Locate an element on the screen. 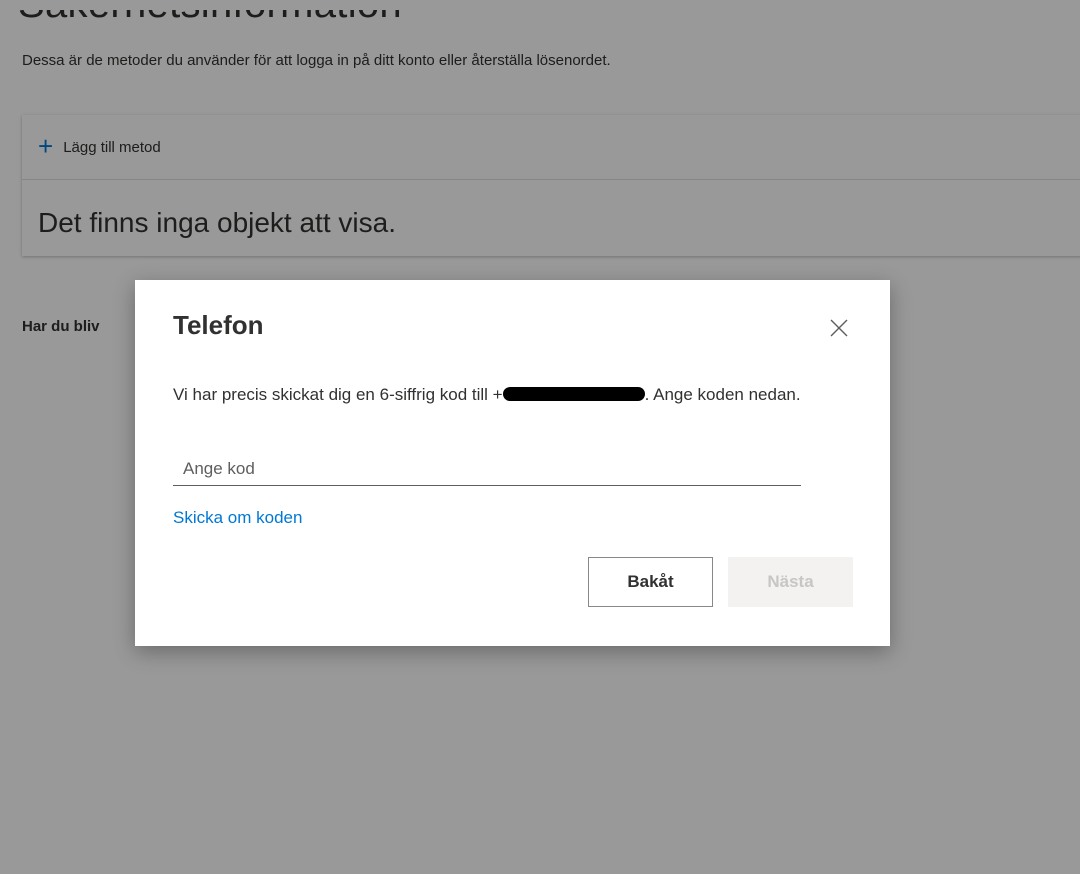  close-icon is located at coordinates (839, 328).